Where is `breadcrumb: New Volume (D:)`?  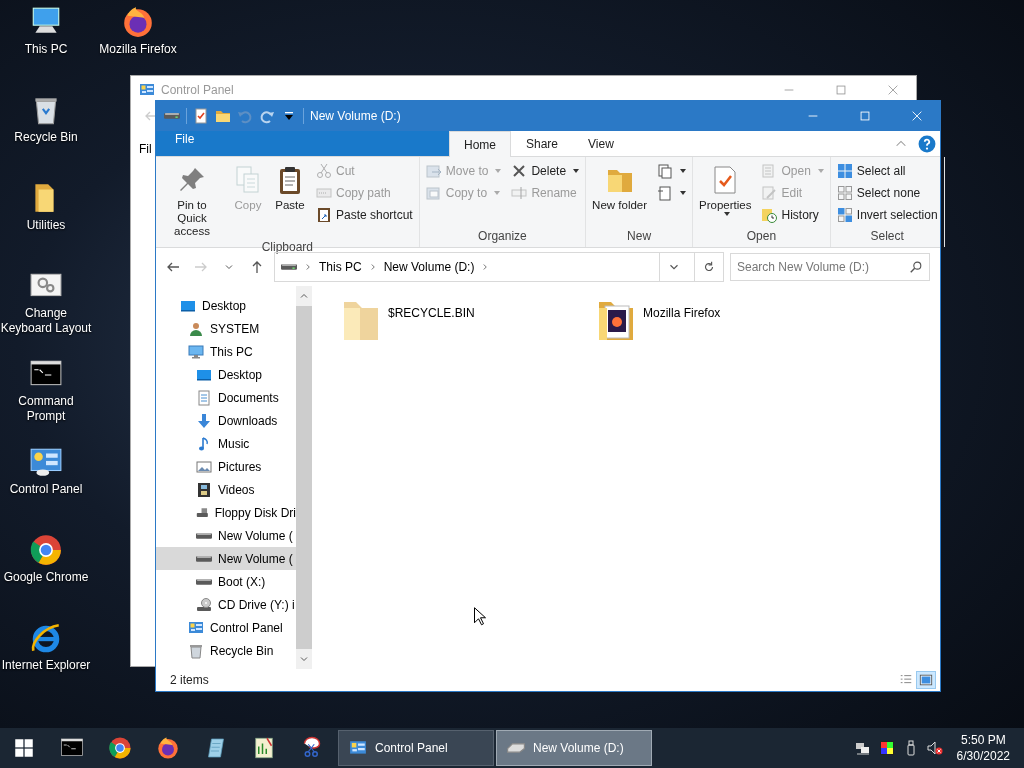 breadcrumb: New Volume (D:) is located at coordinates (429, 267).